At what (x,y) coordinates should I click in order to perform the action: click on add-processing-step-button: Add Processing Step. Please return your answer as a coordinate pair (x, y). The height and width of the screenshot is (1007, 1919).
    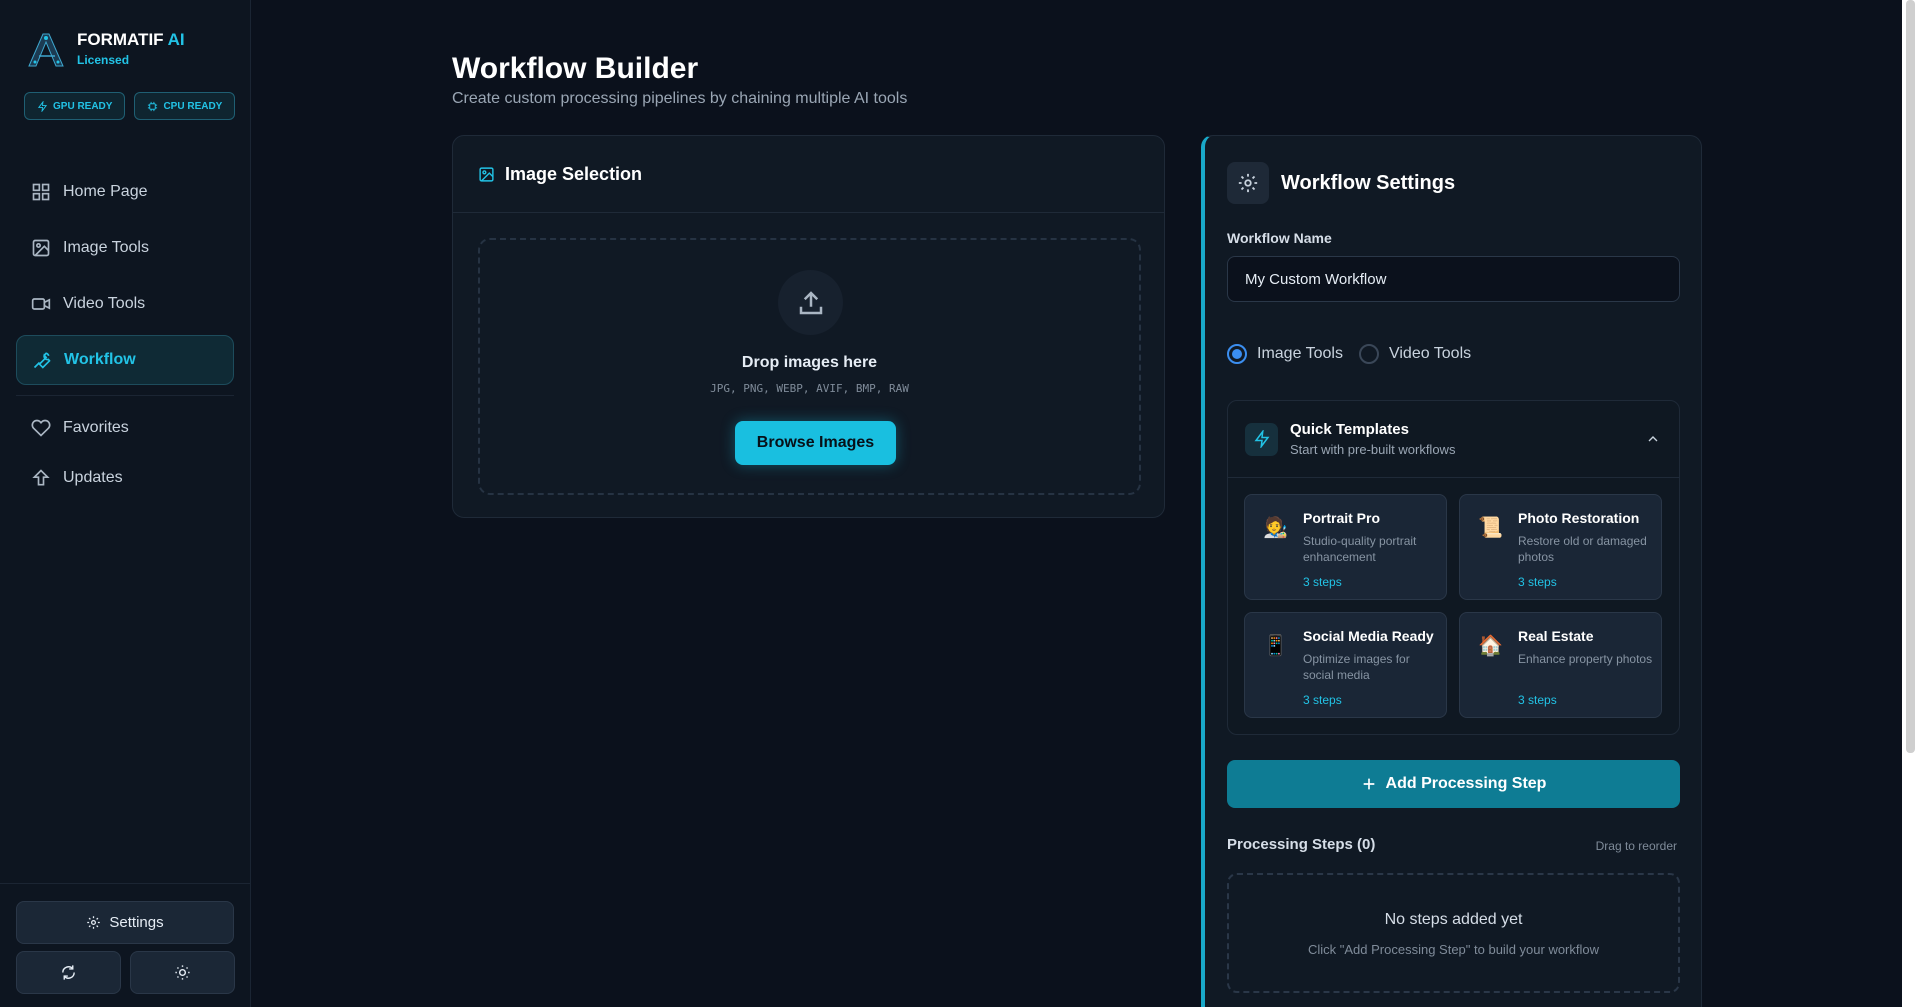
    Looking at the image, I should click on (1453, 784).